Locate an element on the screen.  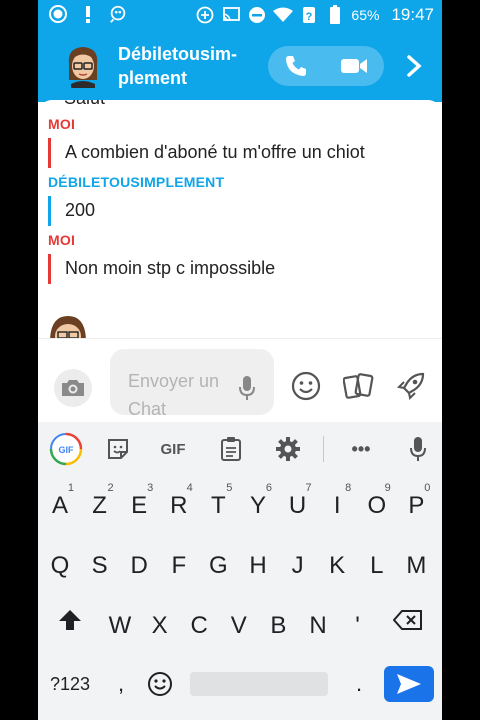
video-call-button is located at coordinates (354, 66).